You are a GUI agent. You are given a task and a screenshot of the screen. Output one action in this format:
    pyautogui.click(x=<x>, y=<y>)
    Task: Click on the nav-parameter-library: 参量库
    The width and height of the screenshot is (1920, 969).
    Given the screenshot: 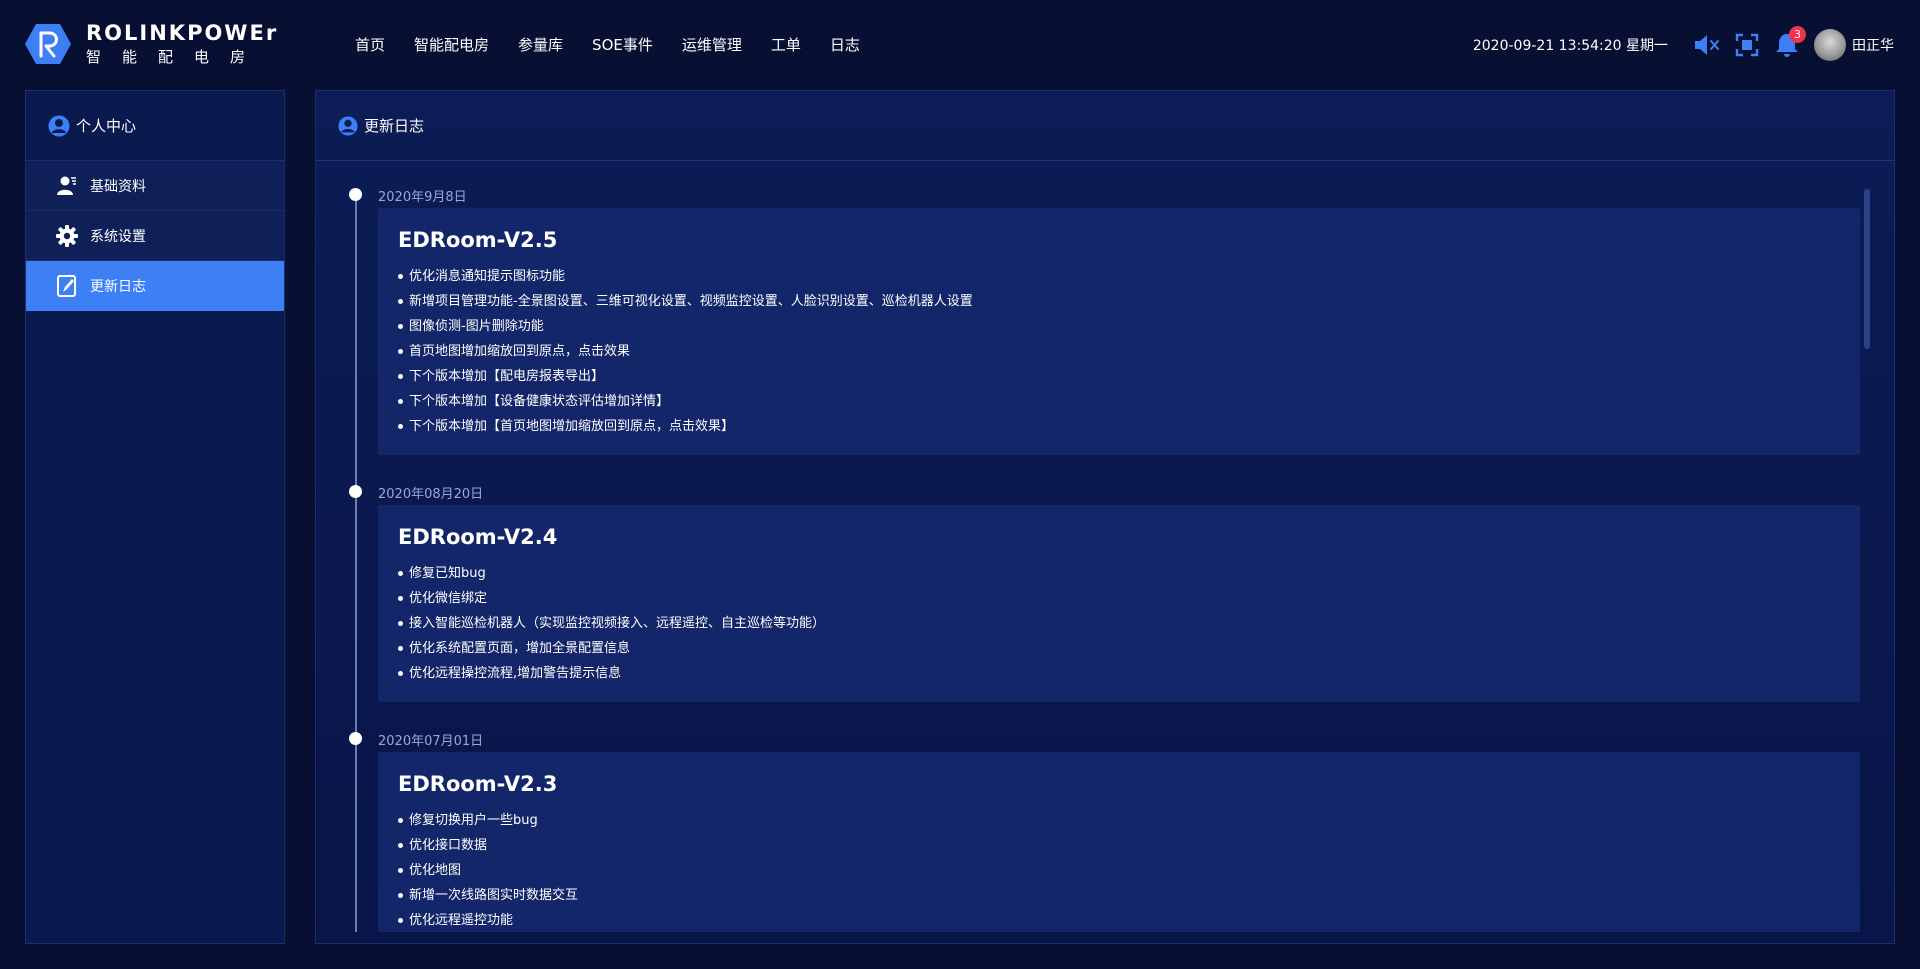 What is the action you would take?
    pyautogui.click(x=540, y=44)
    